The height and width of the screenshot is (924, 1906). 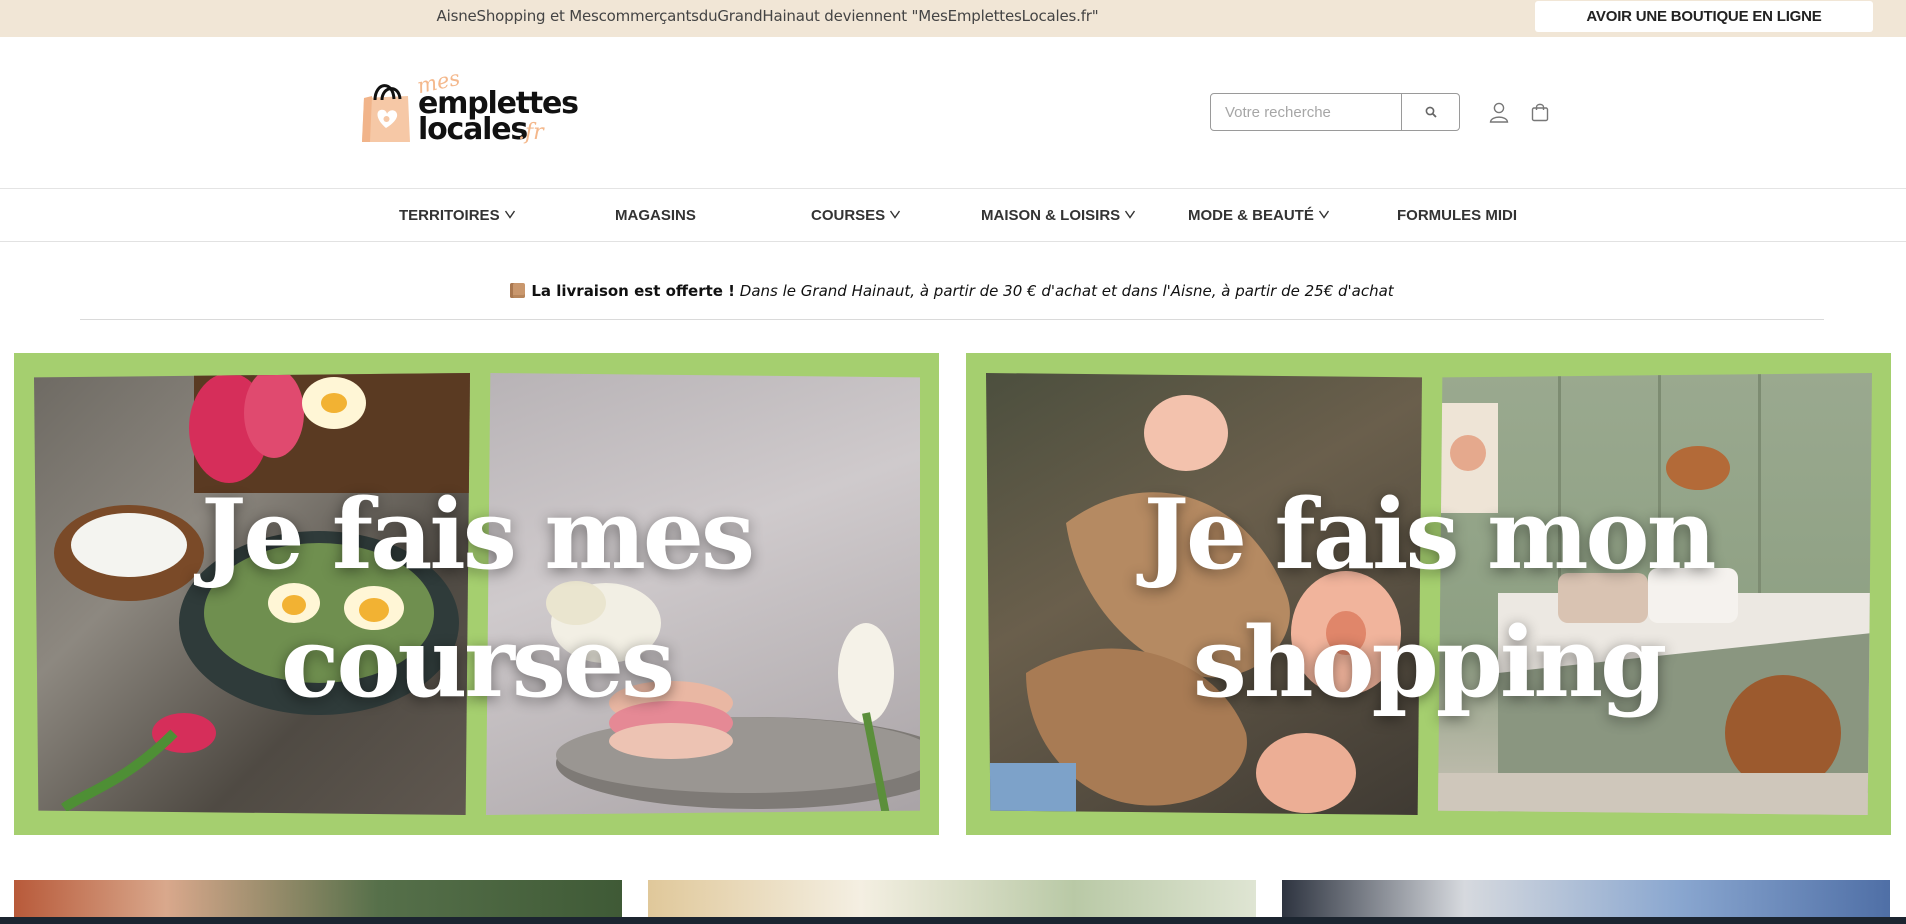 I want to click on online-shop-button: AVOIR UNE BOUTIQUE EN LIGNE, so click(x=1704, y=16).